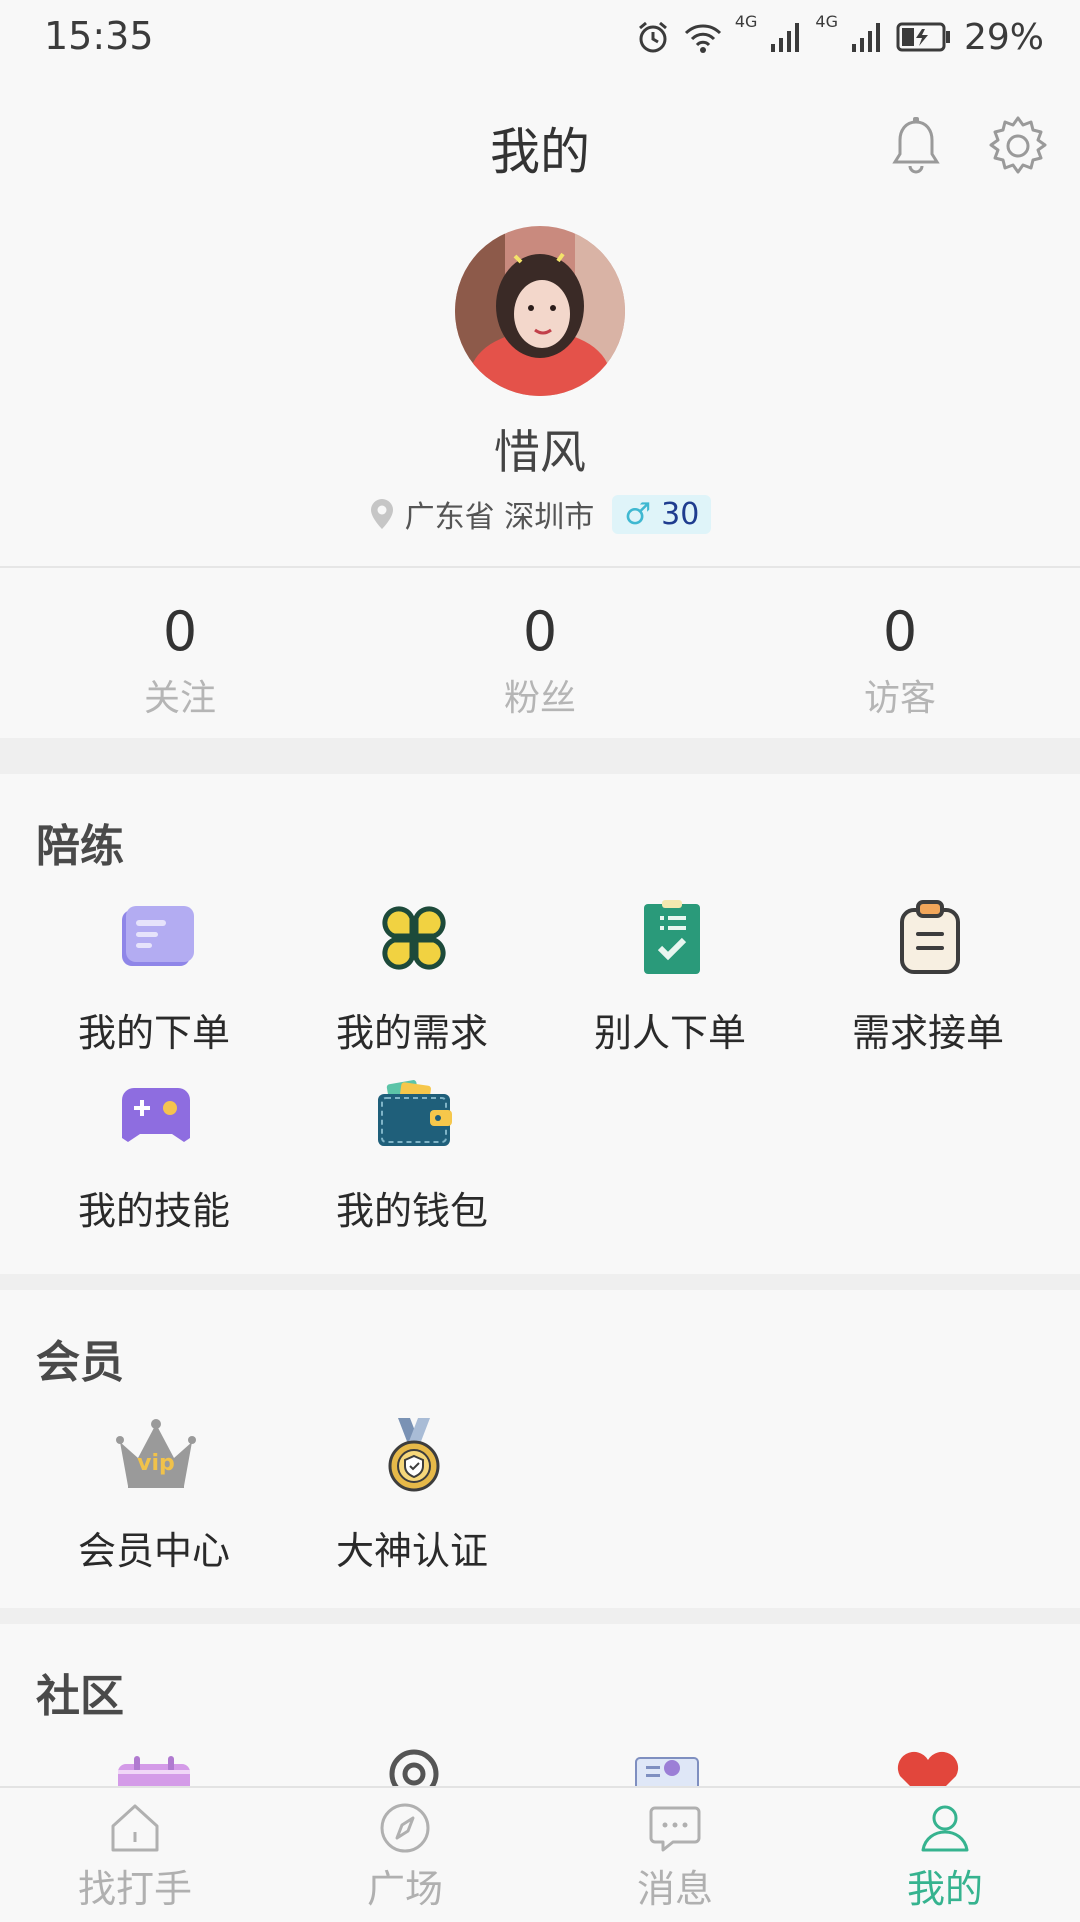 The image size is (1080, 1922). Describe the element at coordinates (702, 38) in the screenshot. I see `wifi-icon` at that location.